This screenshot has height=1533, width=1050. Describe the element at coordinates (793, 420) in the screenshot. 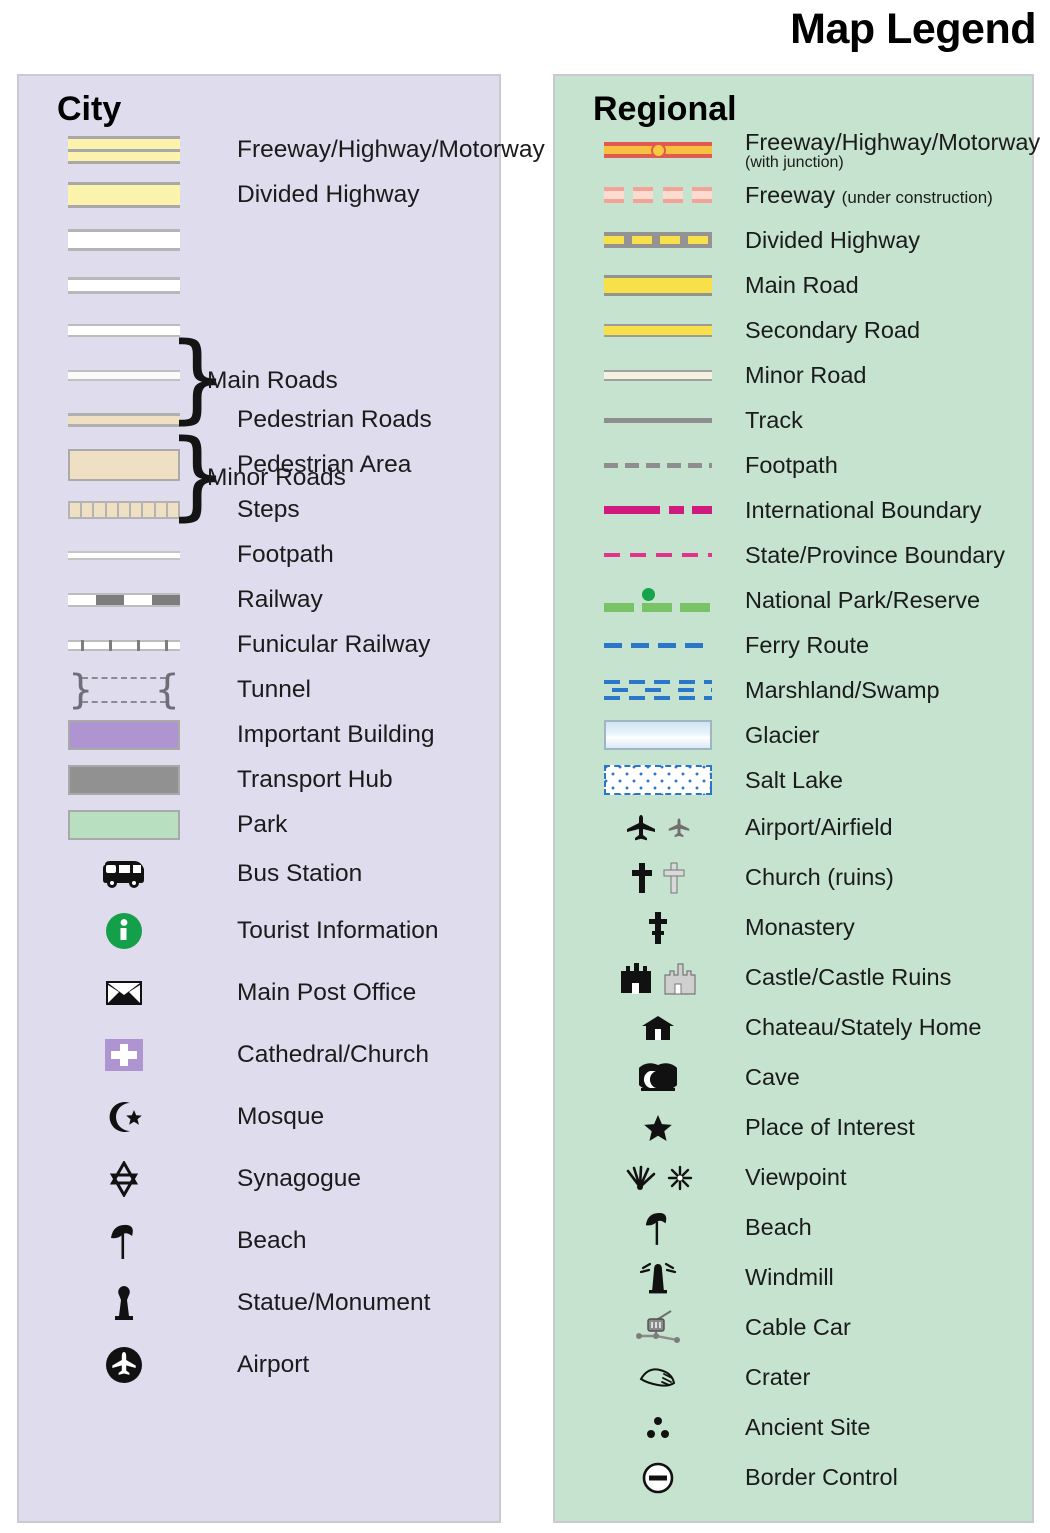

I see `legend-row-track: Track` at that location.